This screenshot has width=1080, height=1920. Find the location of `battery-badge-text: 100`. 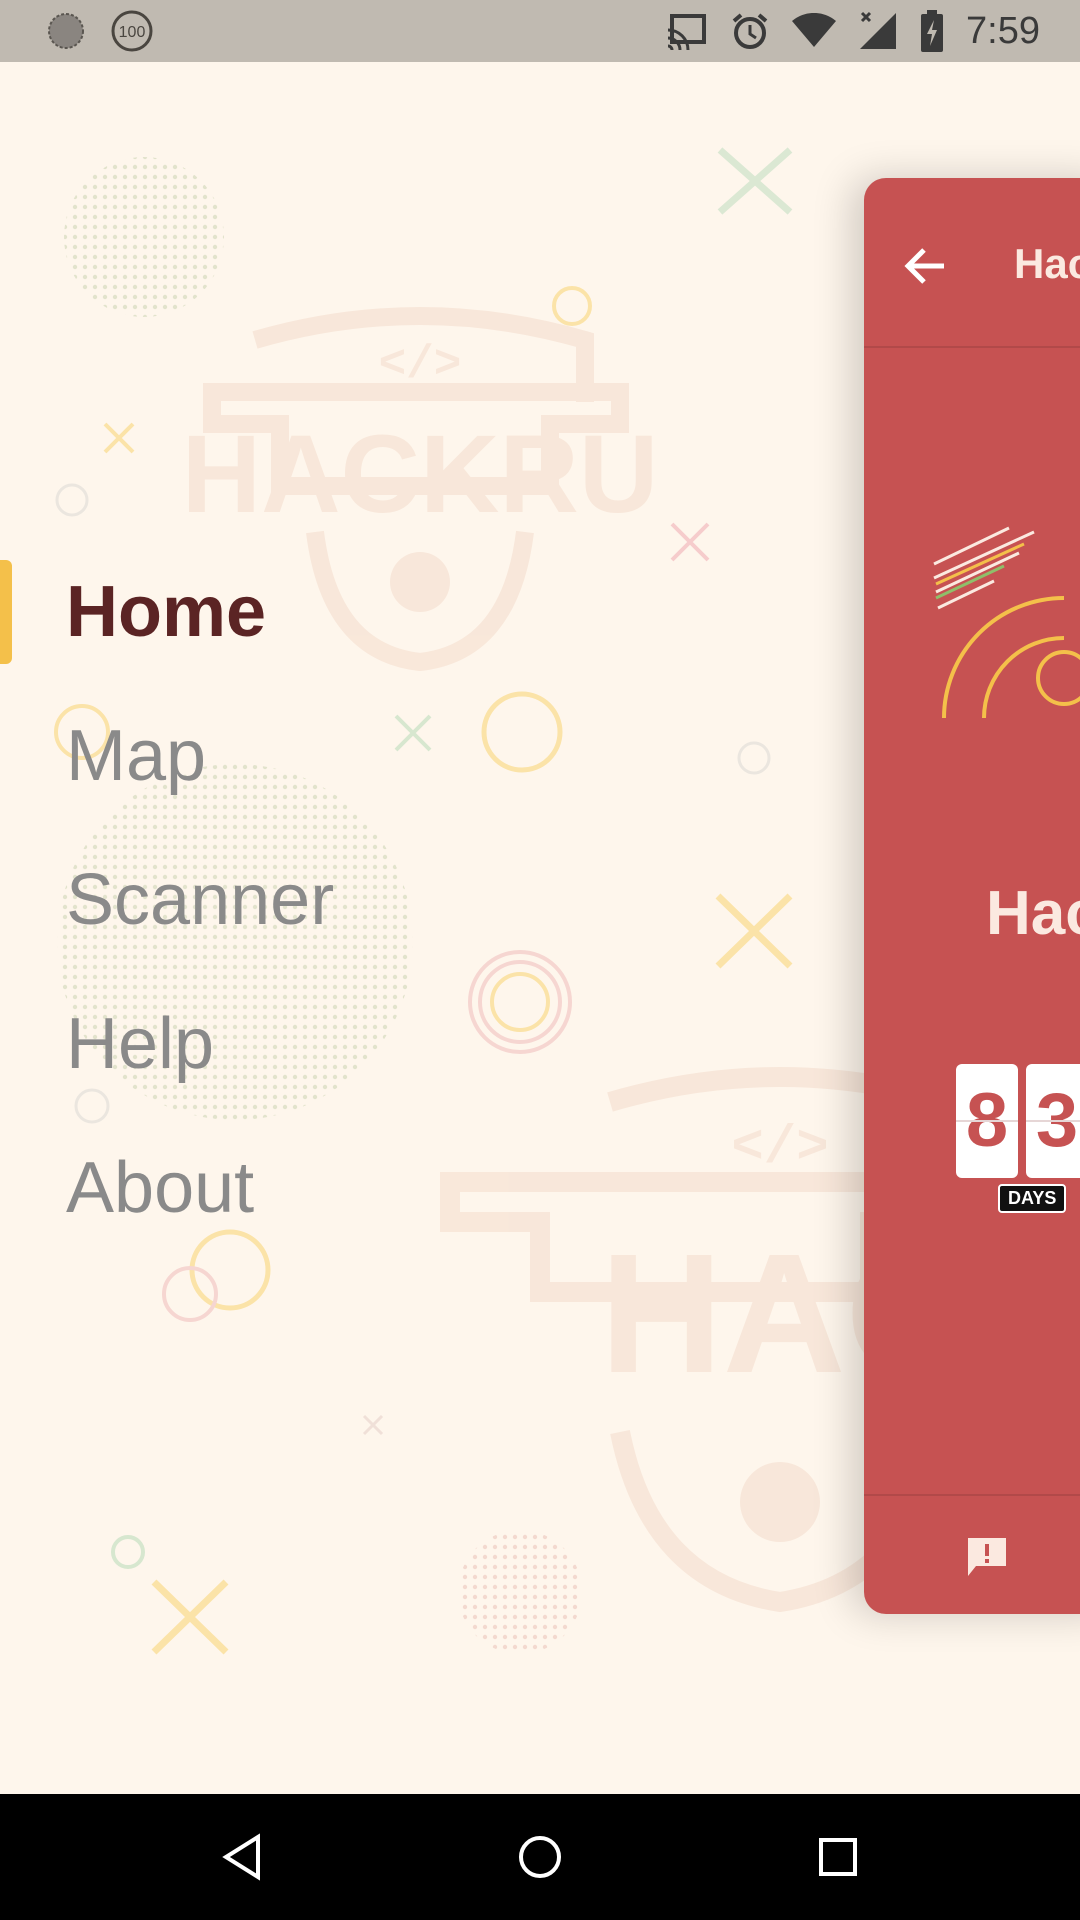

battery-badge-text: 100 is located at coordinates (132, 32).